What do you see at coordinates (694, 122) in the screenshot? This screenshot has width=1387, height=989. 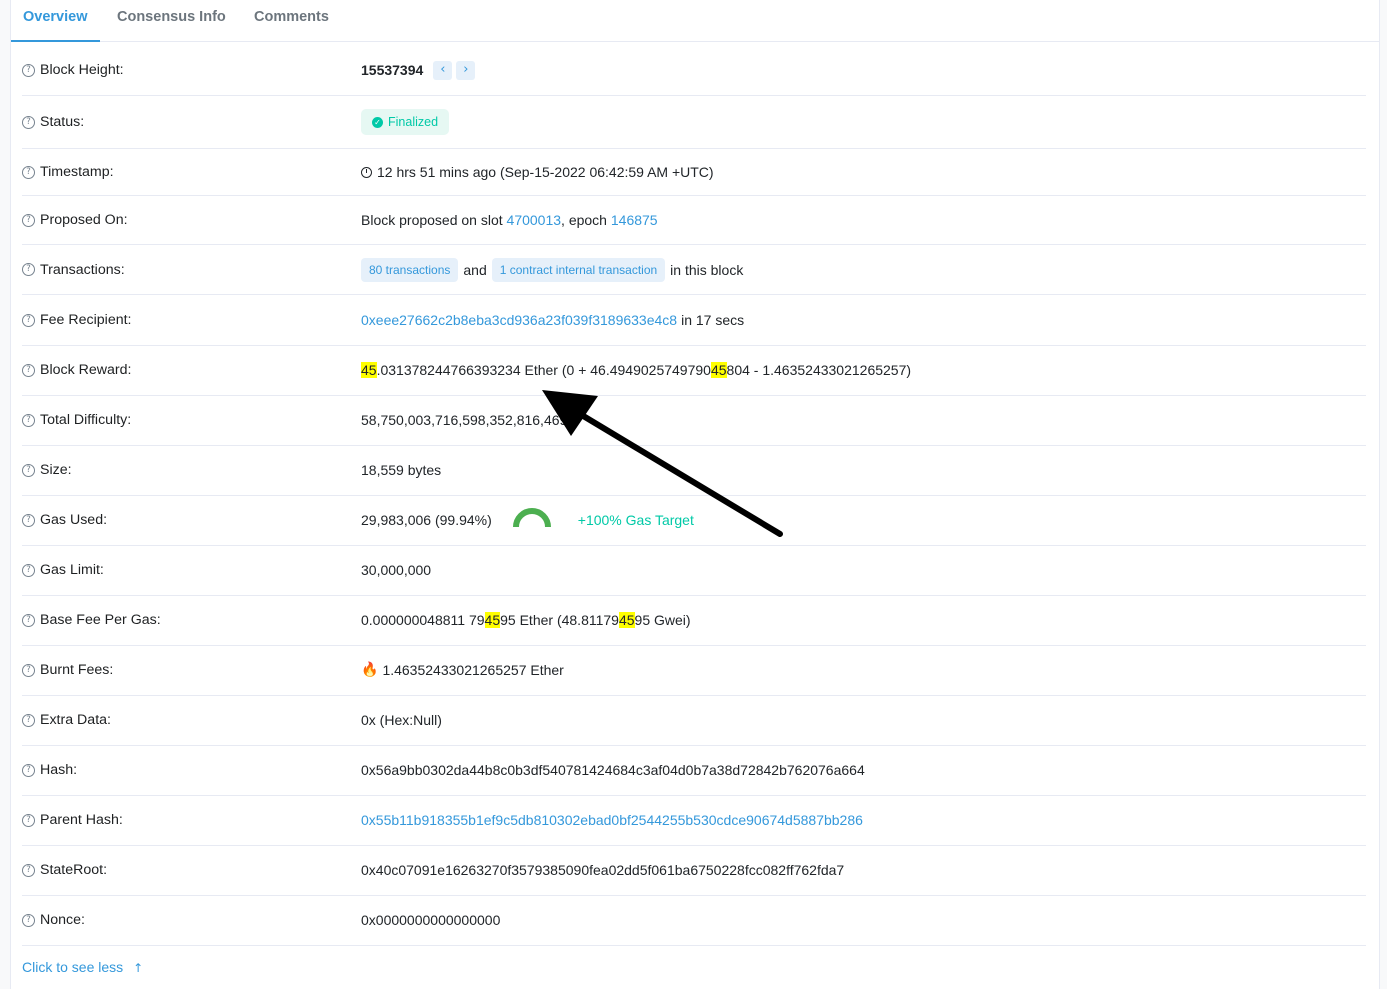 I see `row-status: ? Status: ✓ Finalized` at bounding box center [694, 122].